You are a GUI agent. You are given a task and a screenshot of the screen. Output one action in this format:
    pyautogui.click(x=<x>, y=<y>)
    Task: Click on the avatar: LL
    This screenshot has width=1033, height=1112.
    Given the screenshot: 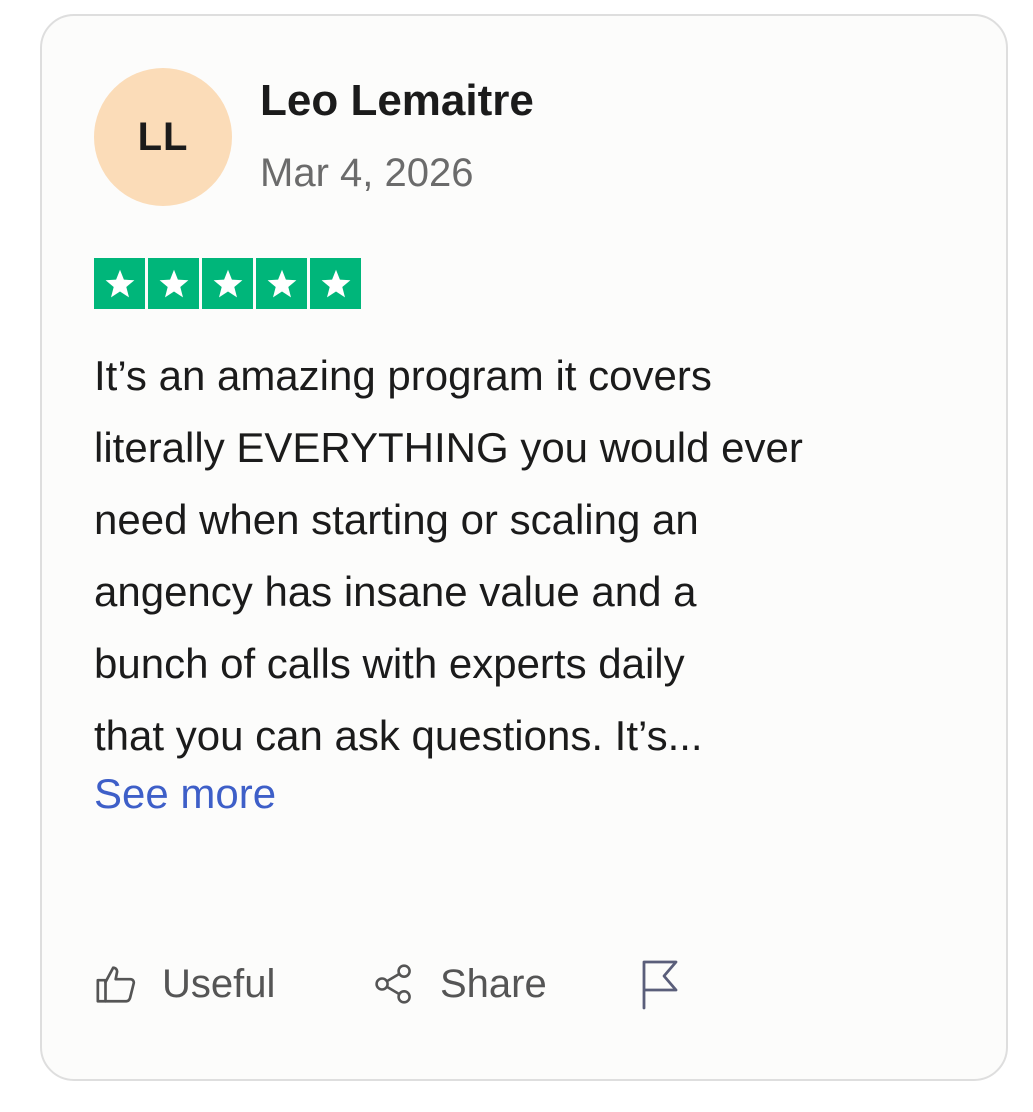 What is the action you would take?
    pyautogui.click(x=163, y=137)
    